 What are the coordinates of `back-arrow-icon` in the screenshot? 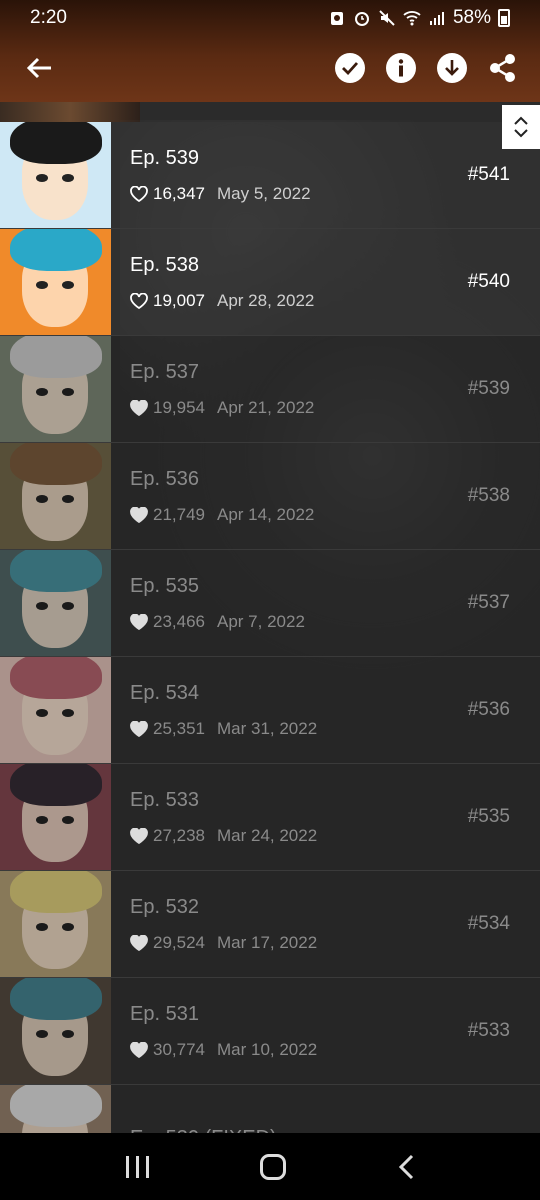 It's located at (38, 68).